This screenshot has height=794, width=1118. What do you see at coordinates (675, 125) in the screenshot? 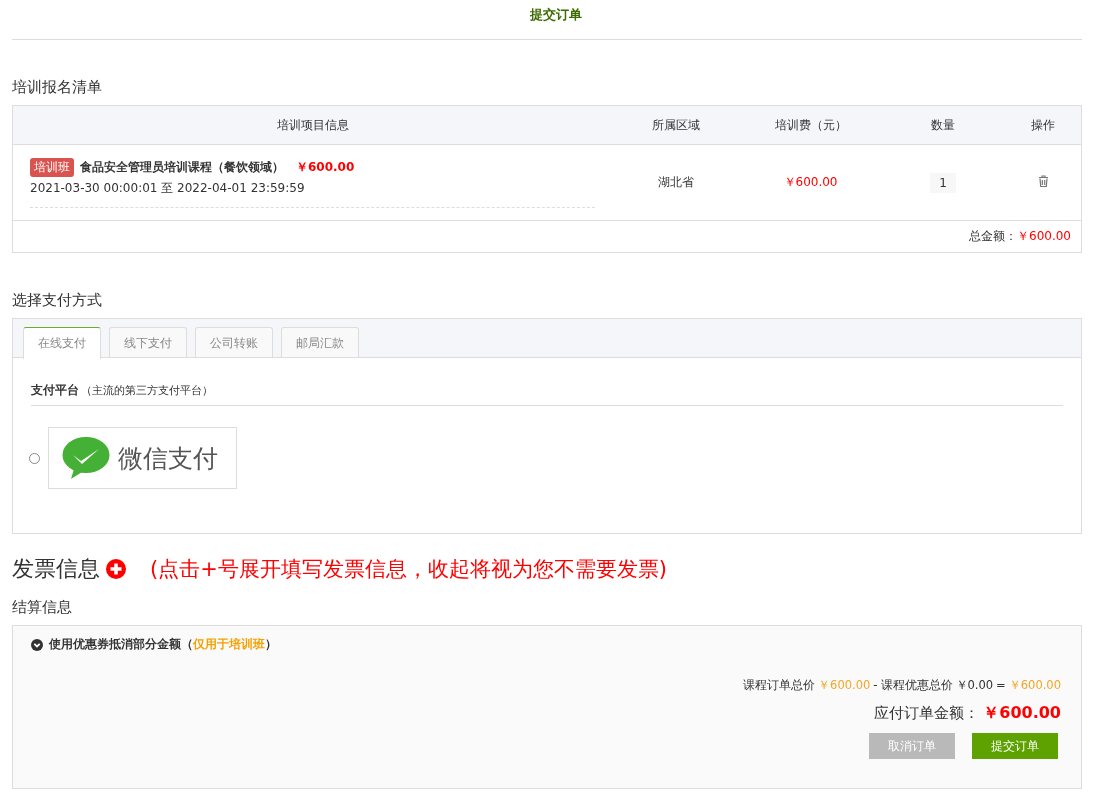
I see `column-header: 所属区域` at bounding box center [675, 125].